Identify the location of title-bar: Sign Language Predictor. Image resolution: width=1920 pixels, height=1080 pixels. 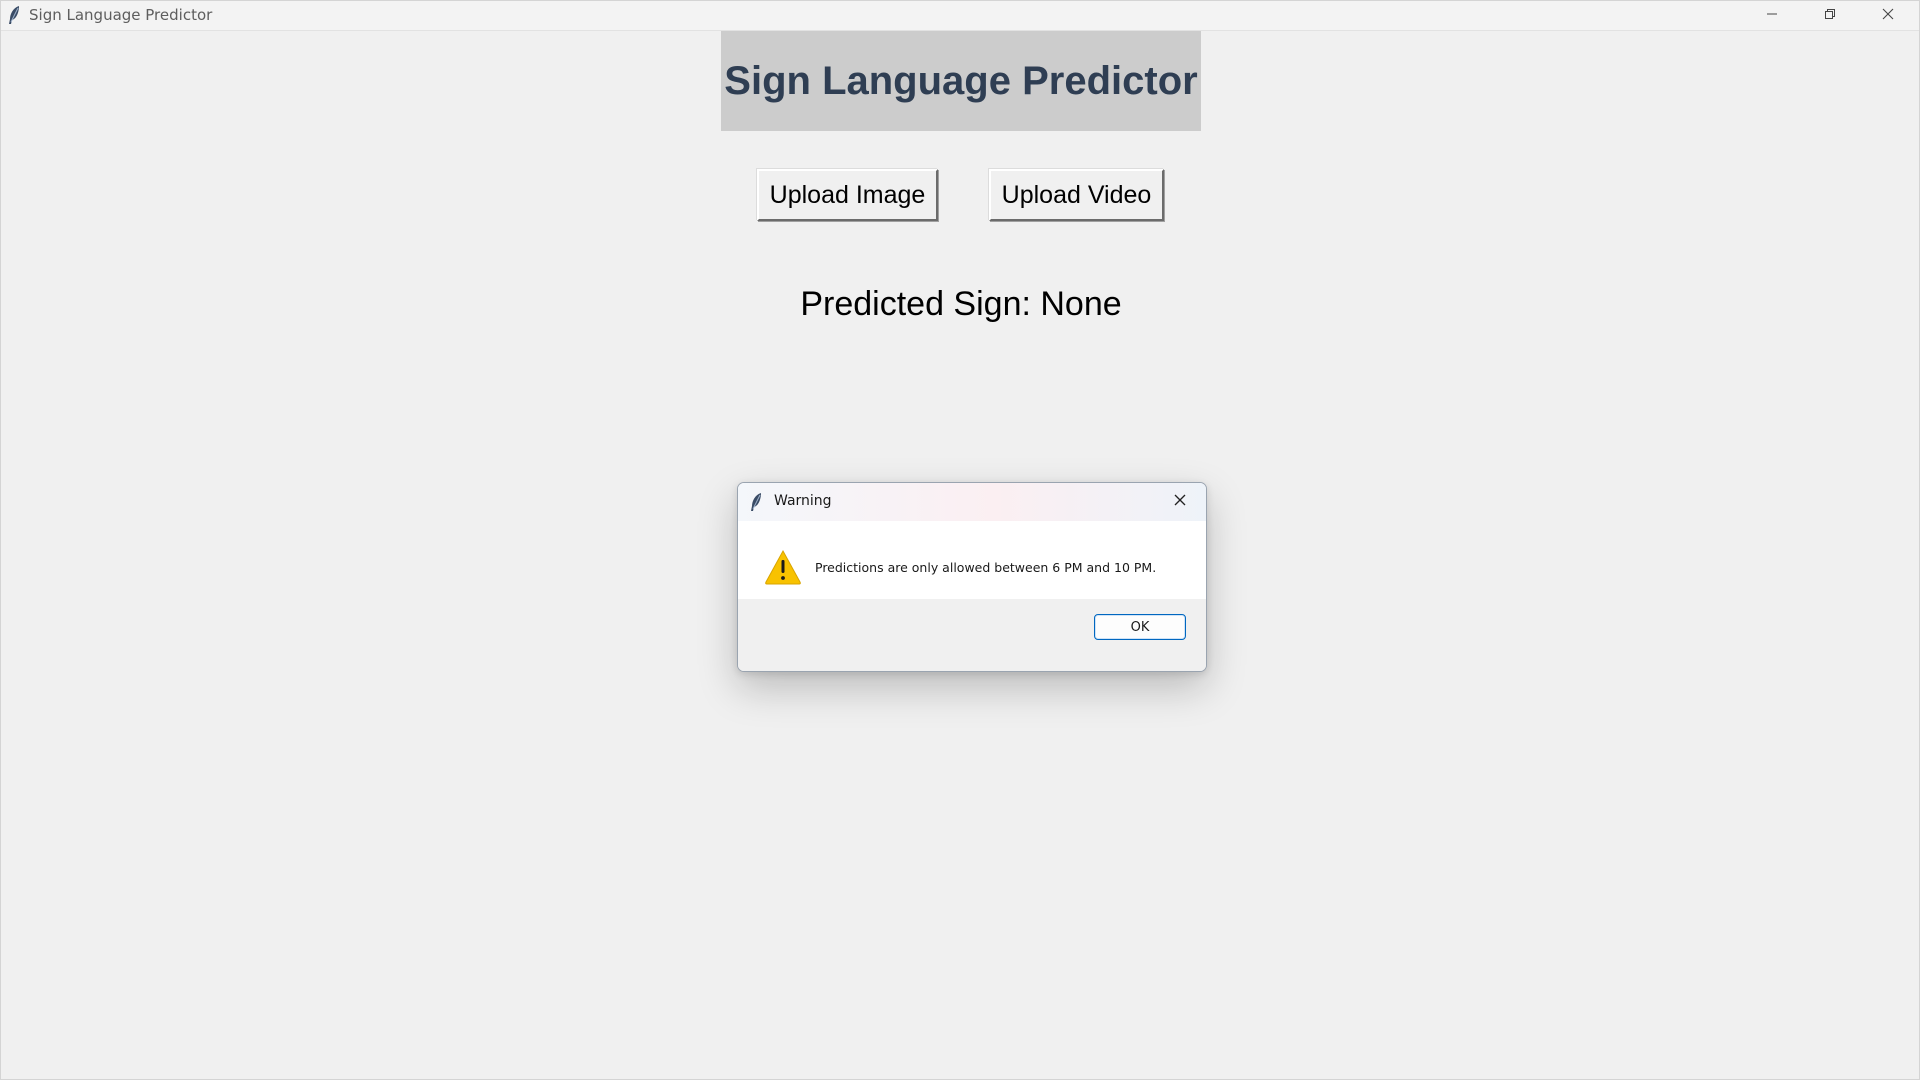
(960, 16).